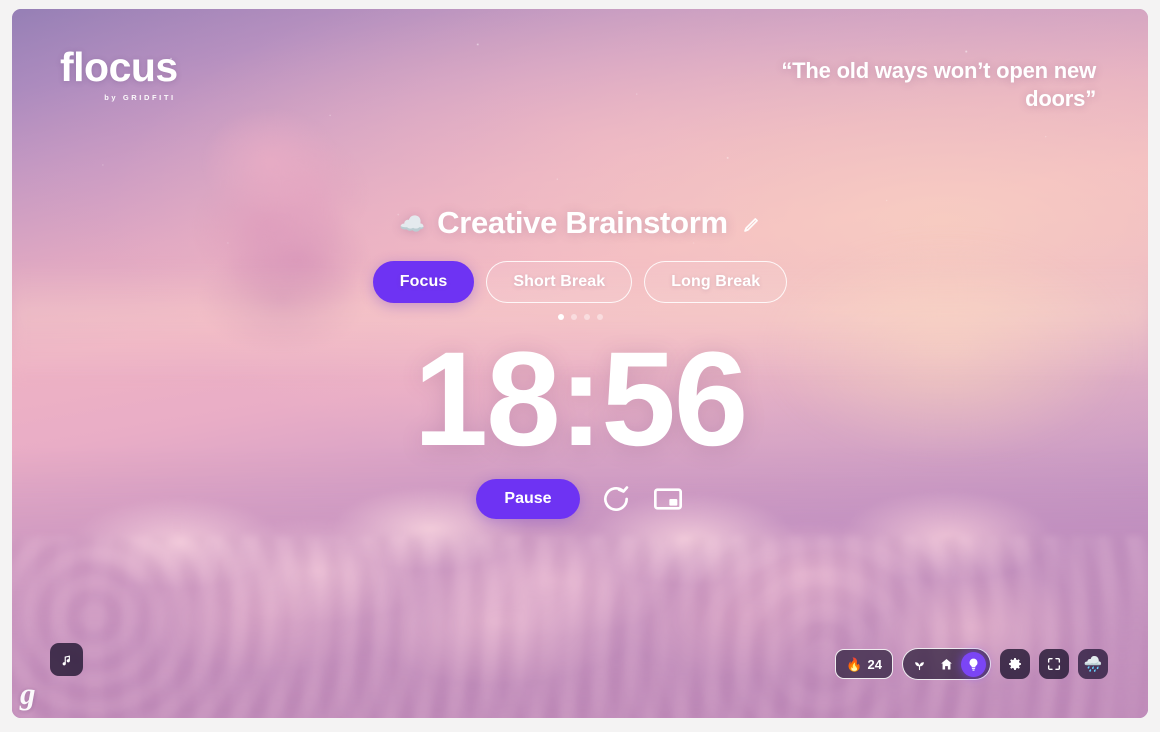 The width and height of the screenshot is (1160, 732). What do you see at coordinates (716, 282) in the screenshot?
I see `tab-long-break: Long Break` at bounding box center [716, 282].